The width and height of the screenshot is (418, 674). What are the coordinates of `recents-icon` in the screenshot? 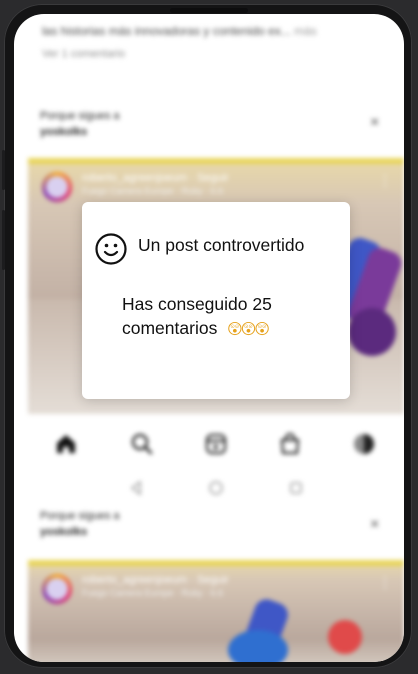 It's located at (296, 488).